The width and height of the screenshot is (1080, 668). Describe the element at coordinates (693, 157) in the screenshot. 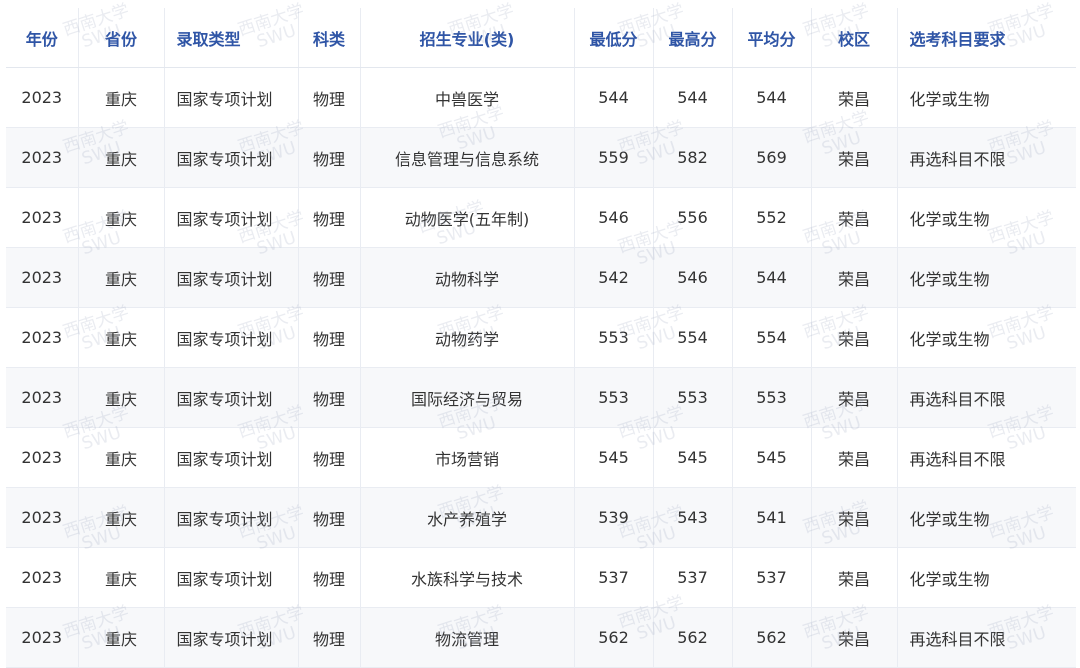

I see `cell-max-score: 582` at that location.